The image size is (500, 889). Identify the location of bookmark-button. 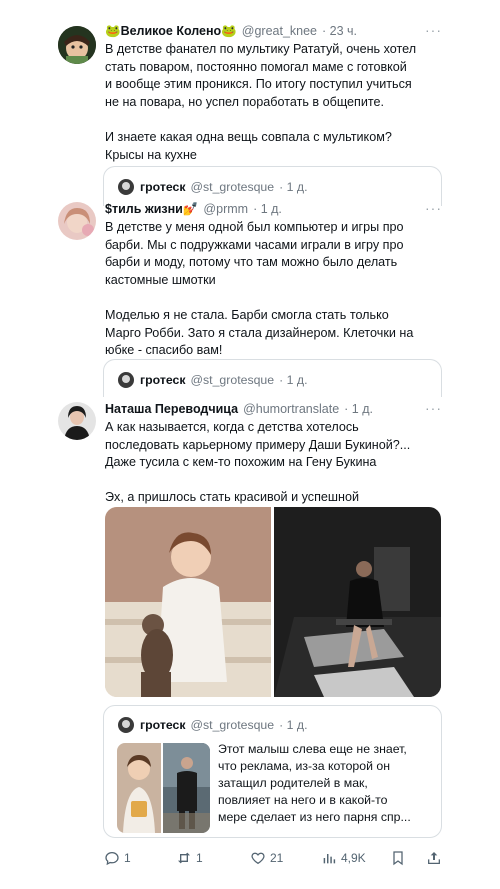
(398, 858).